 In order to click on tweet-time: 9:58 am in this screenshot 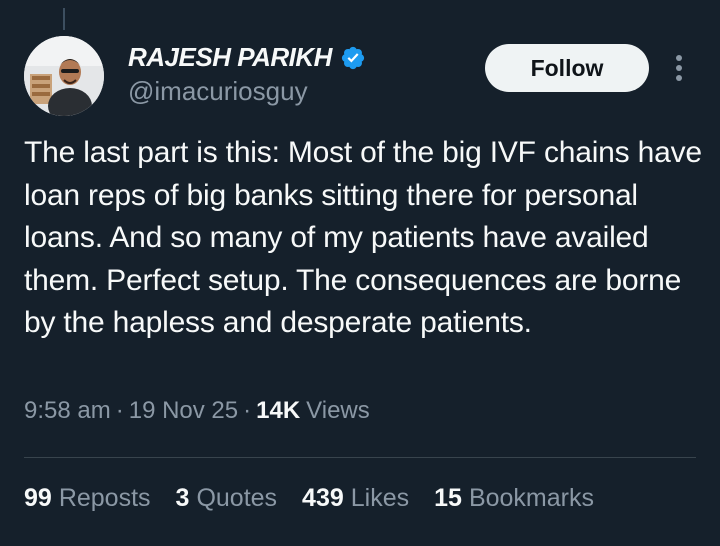, I will do `click(67, 411)`.